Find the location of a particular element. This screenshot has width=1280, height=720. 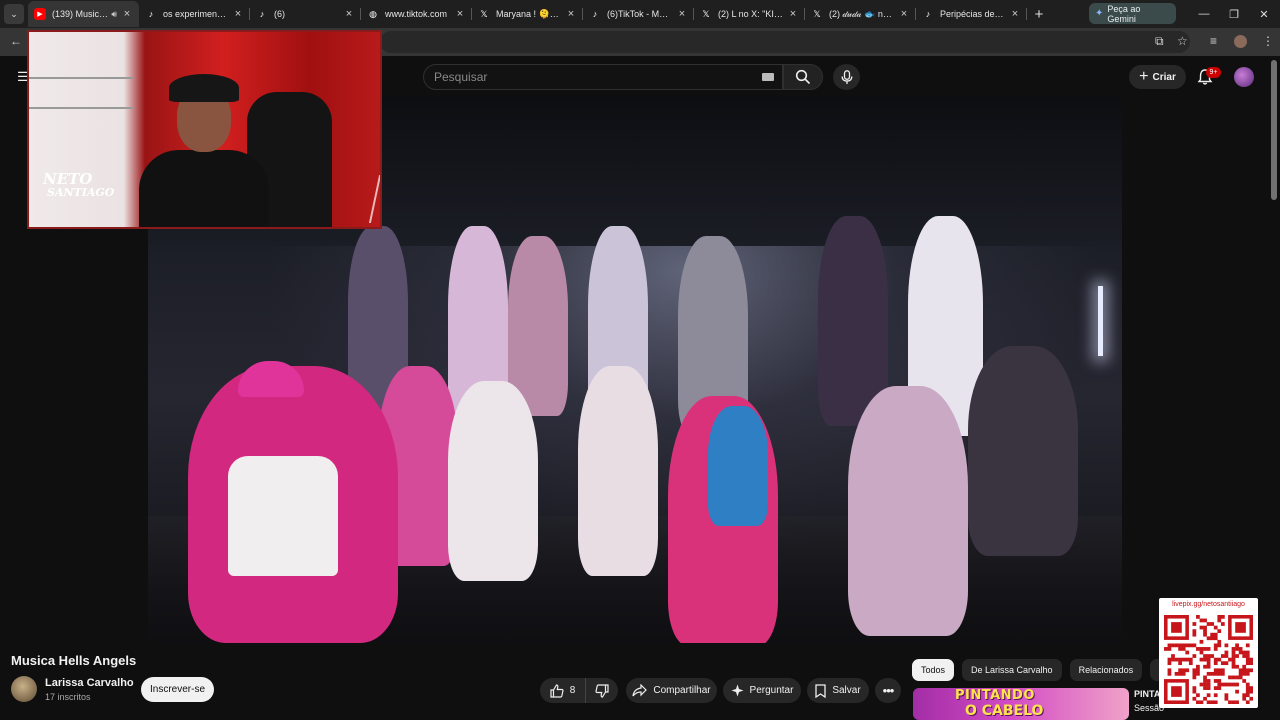

minimize-button: — is located at coordinates (1204, 14).